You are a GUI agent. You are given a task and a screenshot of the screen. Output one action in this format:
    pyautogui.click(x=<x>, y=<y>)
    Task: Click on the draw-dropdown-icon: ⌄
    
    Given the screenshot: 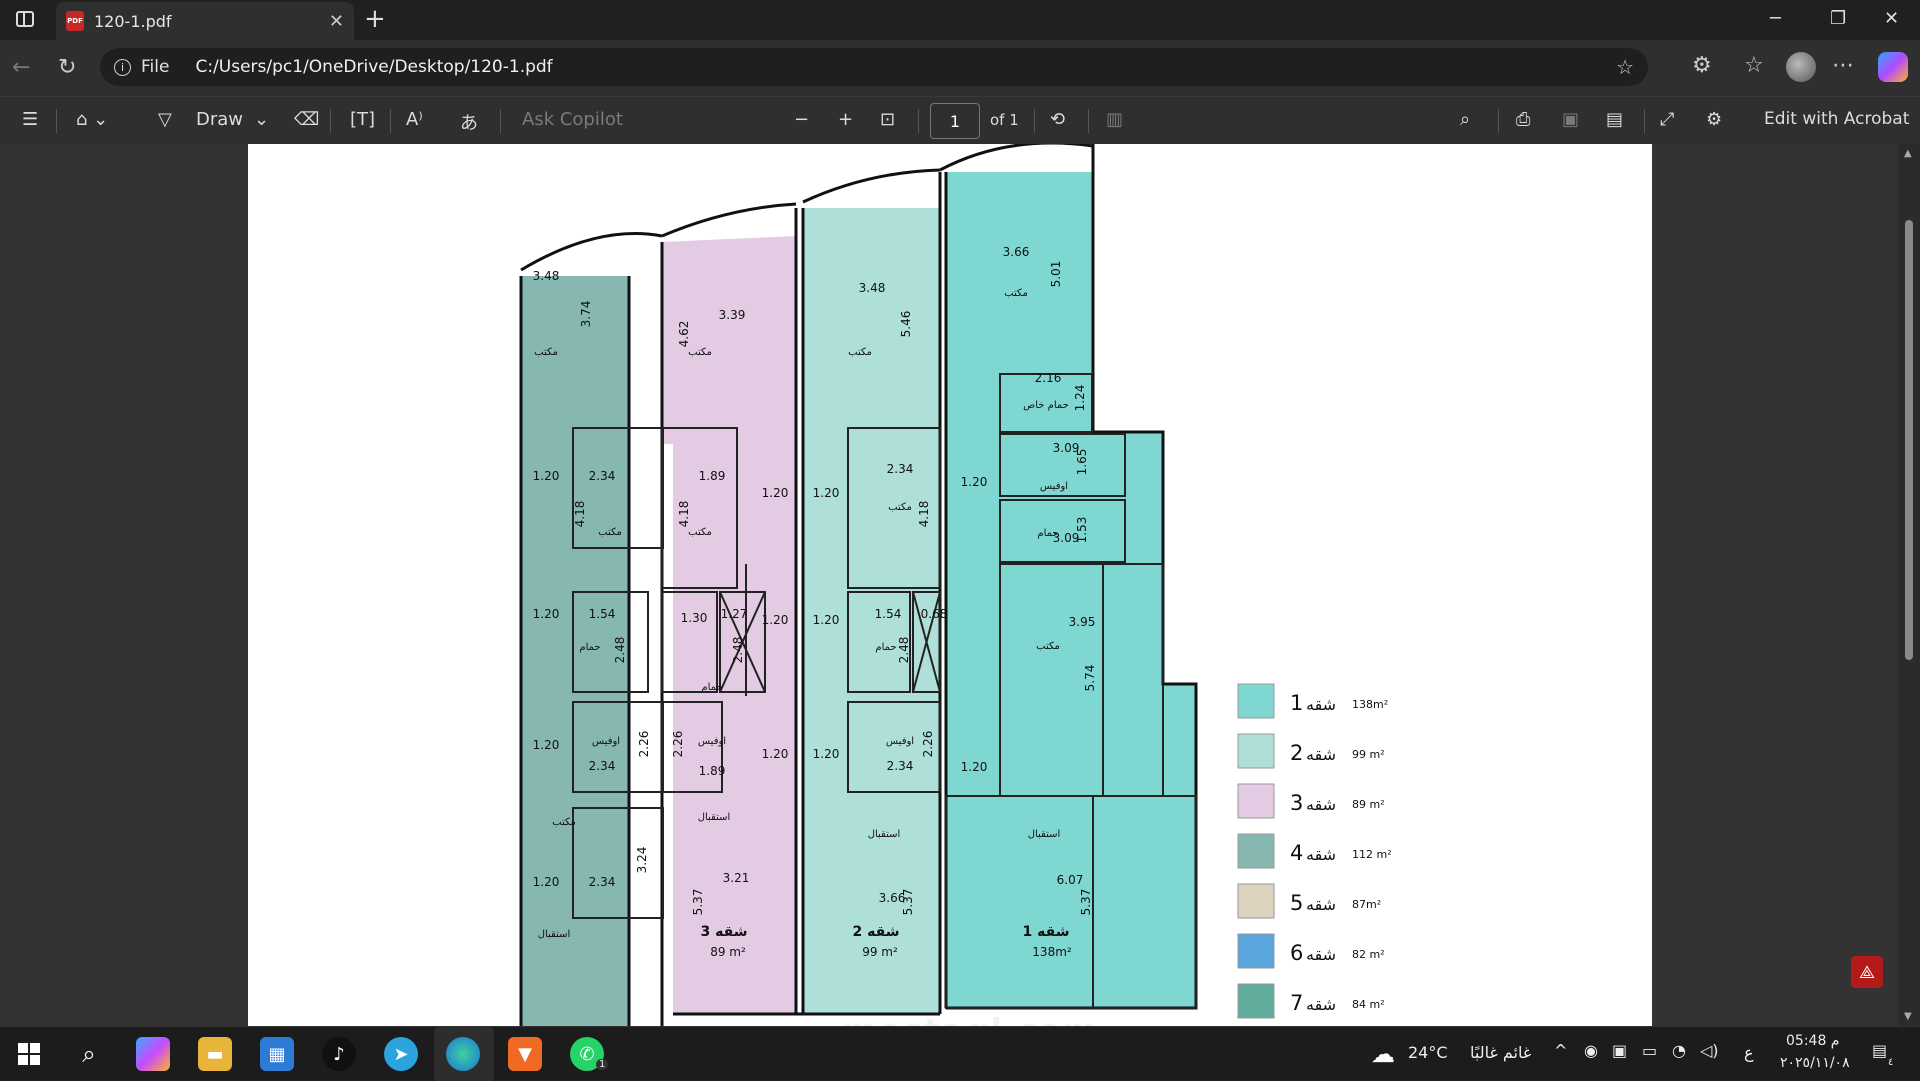 What is the action you would take?
    pyautogui.click(x=261, y=119)
    